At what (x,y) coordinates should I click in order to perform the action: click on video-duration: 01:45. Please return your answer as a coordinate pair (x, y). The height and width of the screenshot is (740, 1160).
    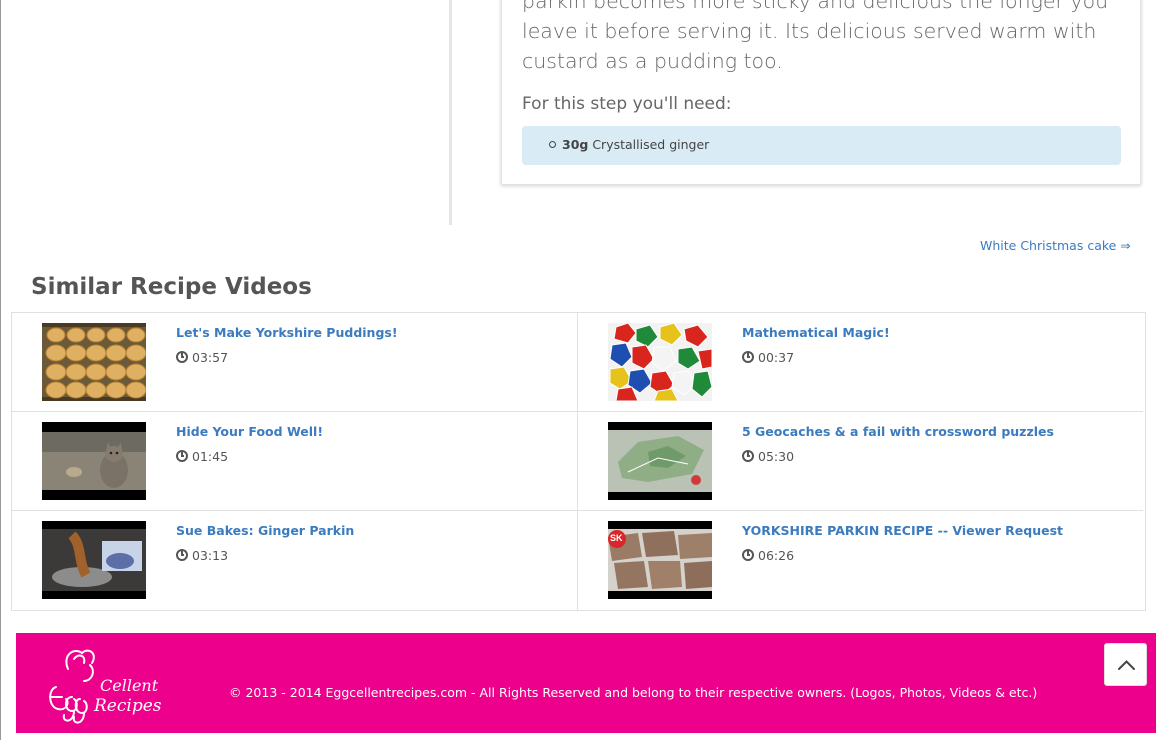
    Looking at the image, I should click on (202, 456).